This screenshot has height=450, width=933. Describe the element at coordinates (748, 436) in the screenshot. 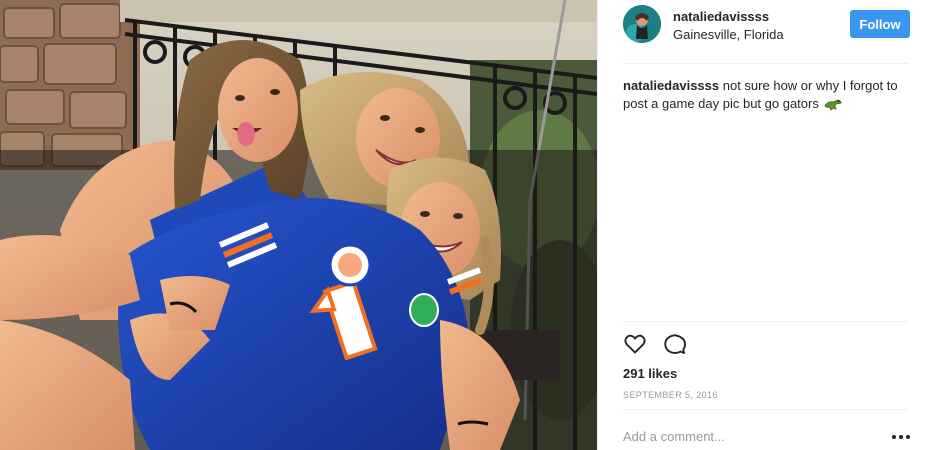

I see `comment-input` at that location.